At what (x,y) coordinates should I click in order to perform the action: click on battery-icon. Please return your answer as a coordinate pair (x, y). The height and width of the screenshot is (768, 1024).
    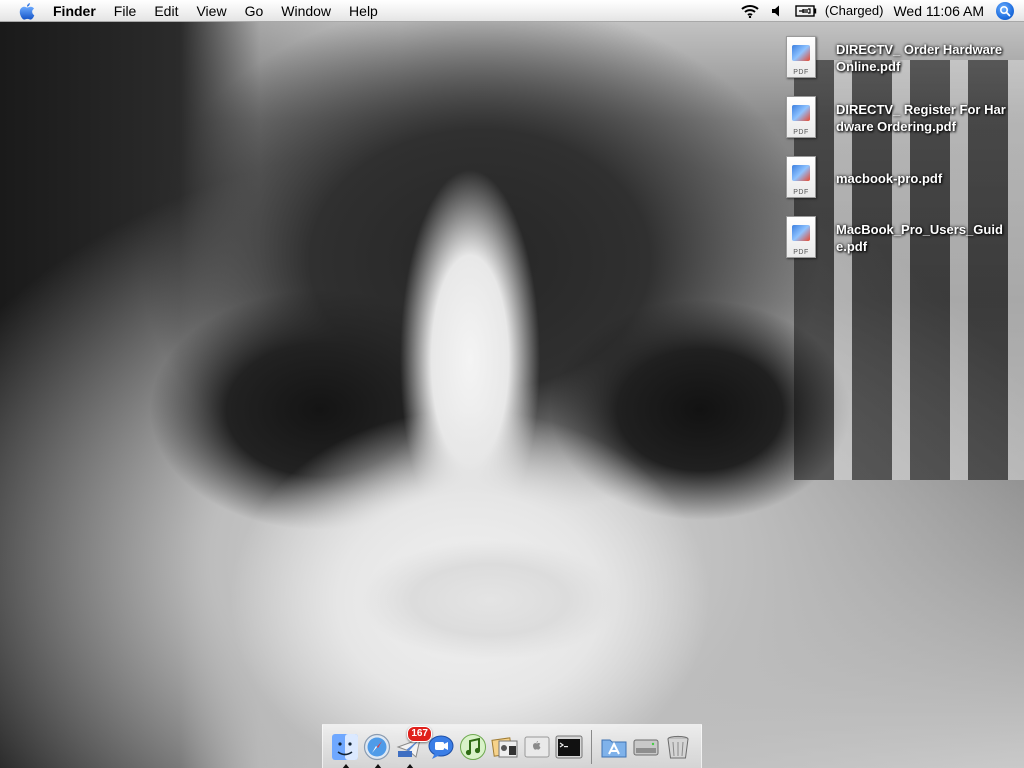
    Looking at the image, I should click on (806, 11).